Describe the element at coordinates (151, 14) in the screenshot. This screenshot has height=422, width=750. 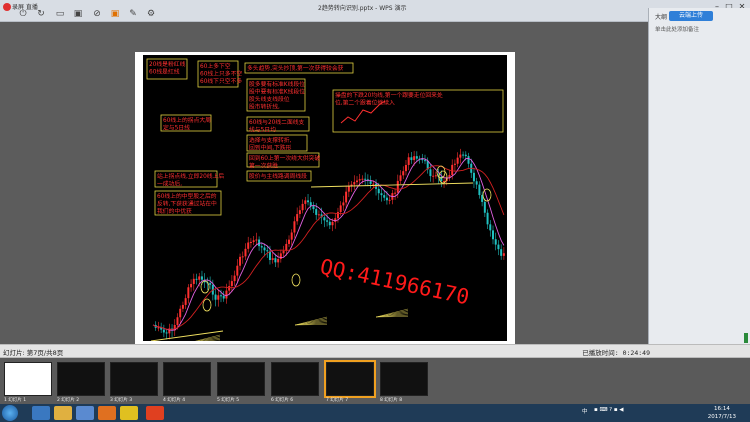
I see `settings-icon: ⚙` at that location.